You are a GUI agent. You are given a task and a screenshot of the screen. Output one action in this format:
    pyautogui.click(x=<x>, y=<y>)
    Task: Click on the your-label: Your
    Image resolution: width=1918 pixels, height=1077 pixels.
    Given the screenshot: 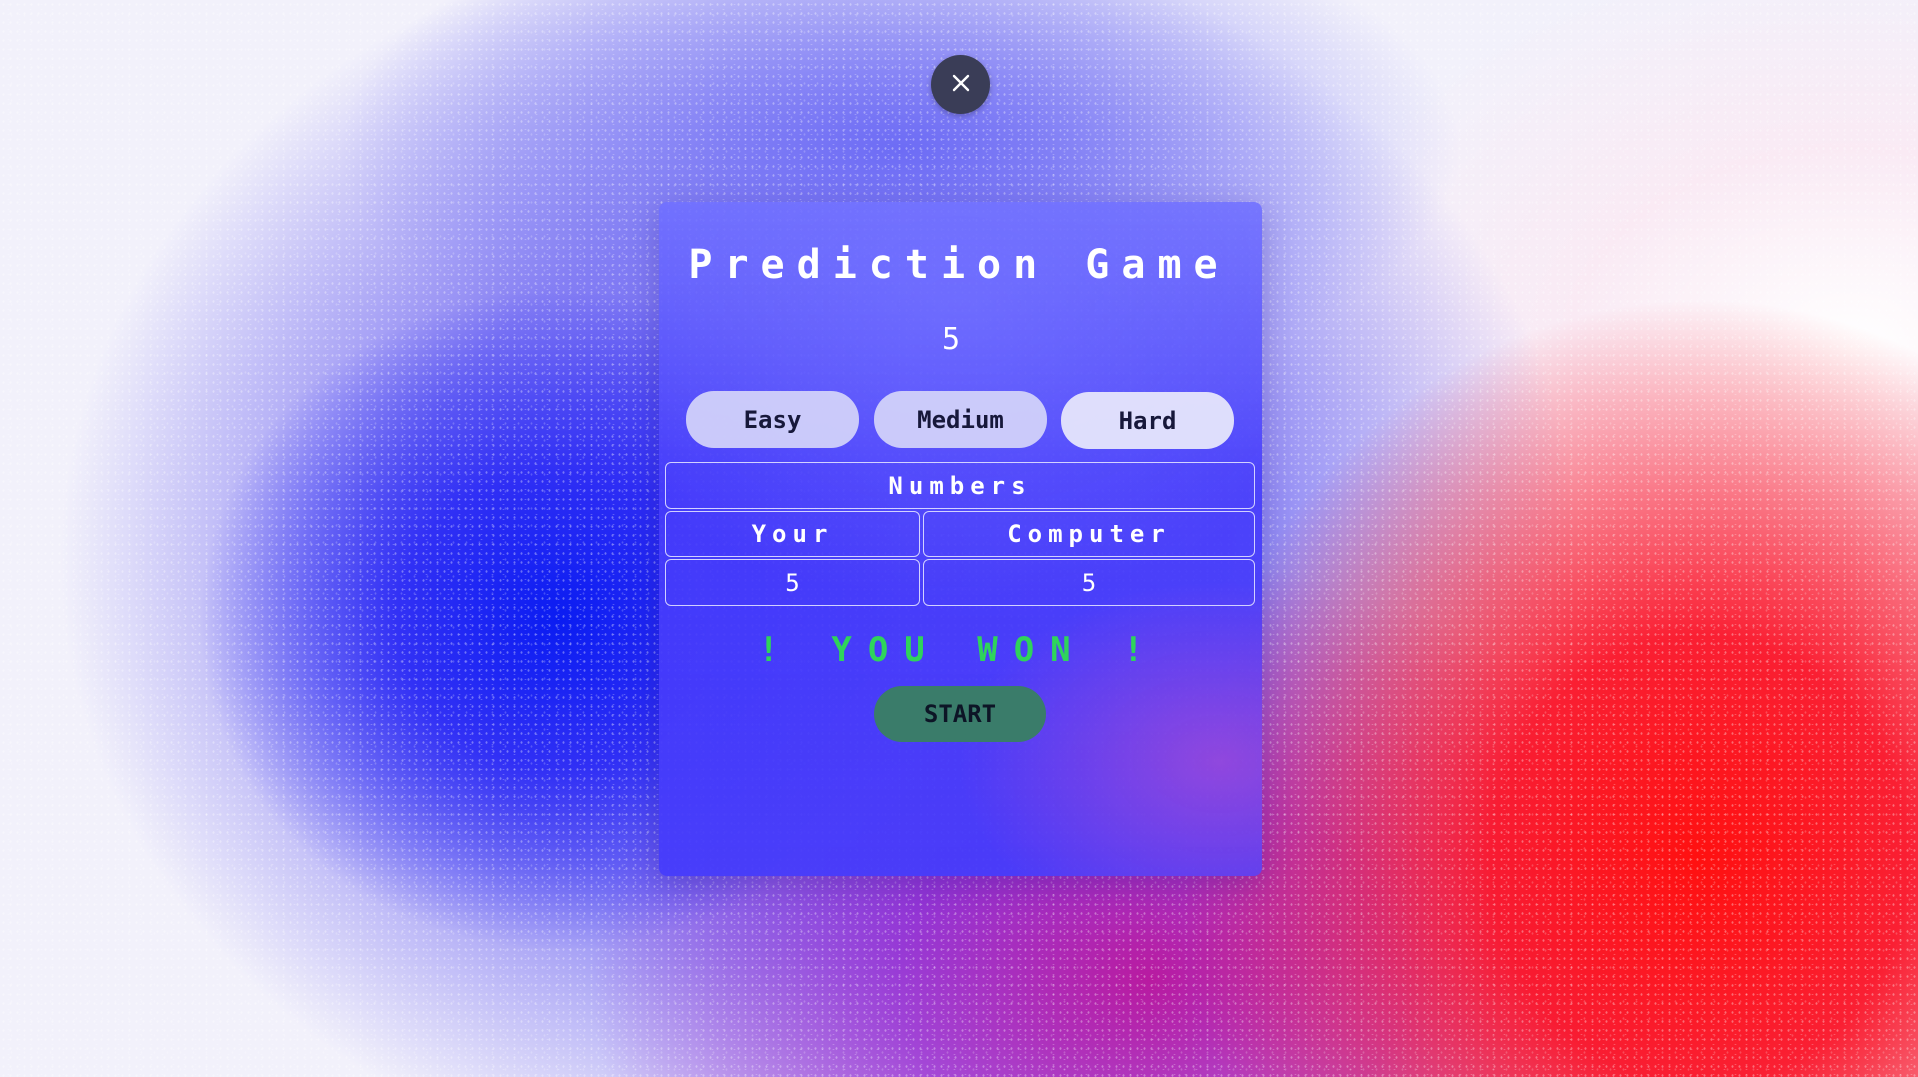 What is the action you would take?
    pyautogui.click(x=792, y=534)
    